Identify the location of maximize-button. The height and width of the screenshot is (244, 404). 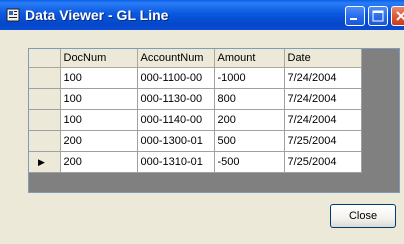
(378, 16).